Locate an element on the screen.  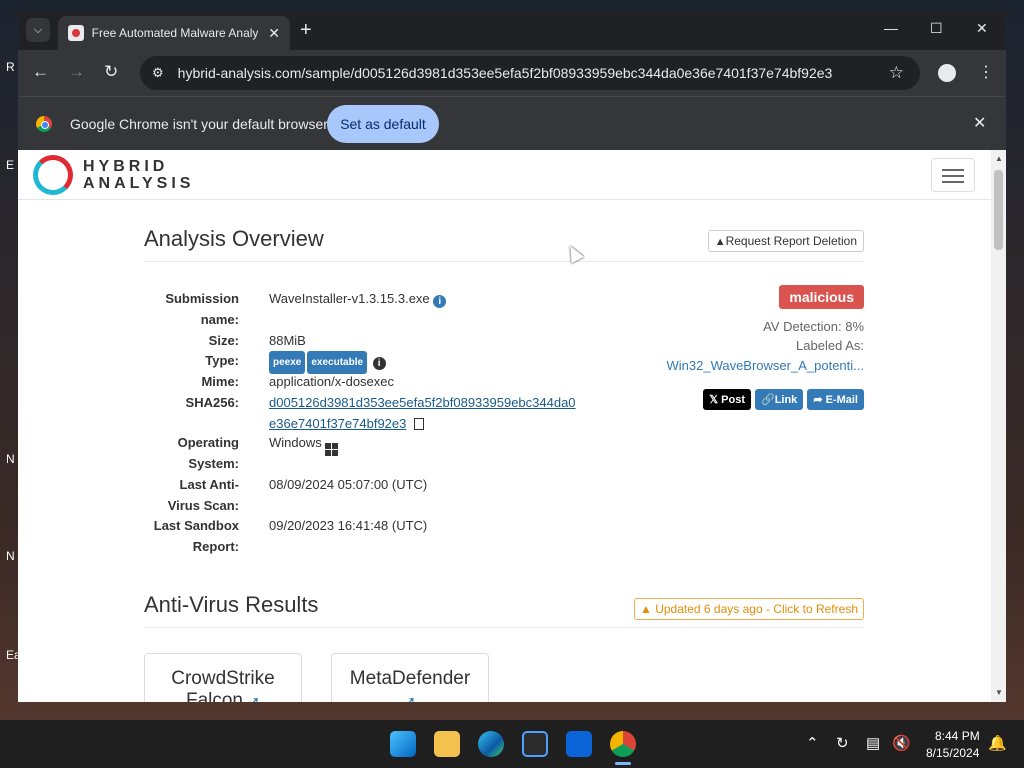
sha256-link: e36e7401f37e74bf92e3 is located at coordinates (337, 423).